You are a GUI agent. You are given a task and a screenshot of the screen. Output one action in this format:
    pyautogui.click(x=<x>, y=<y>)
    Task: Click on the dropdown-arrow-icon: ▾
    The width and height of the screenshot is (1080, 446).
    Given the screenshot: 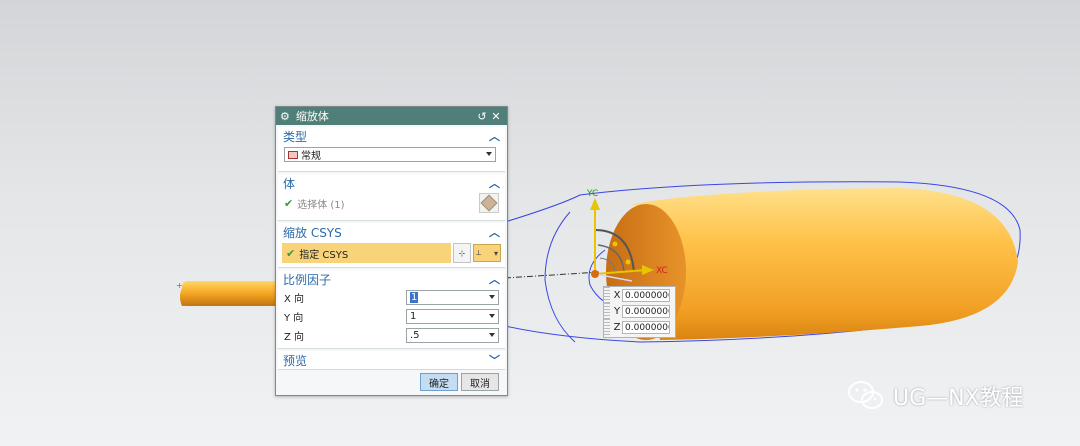 What is the action you would take?
    pyautogui.click(x=495, y=253)
    